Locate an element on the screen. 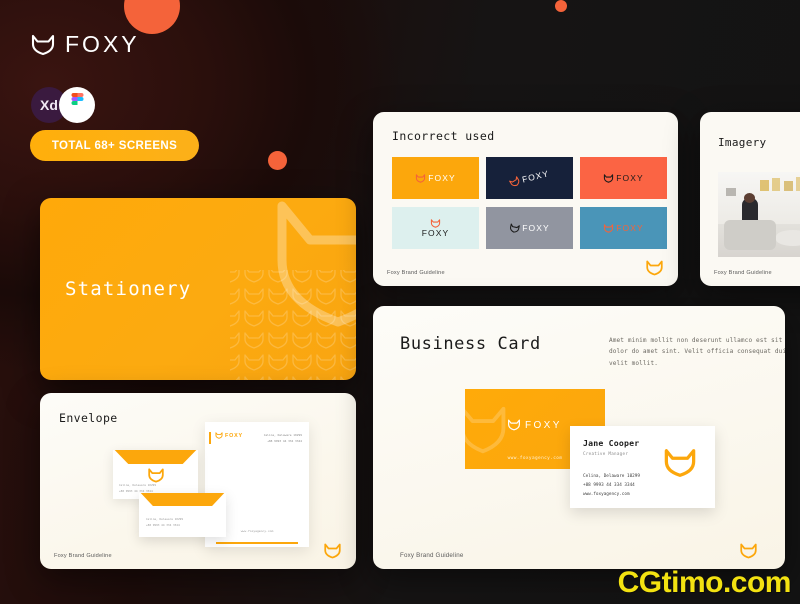 This screenshot has width=800, height=604. contact-name: Jane Cooper is located at coordinates (611, 443).